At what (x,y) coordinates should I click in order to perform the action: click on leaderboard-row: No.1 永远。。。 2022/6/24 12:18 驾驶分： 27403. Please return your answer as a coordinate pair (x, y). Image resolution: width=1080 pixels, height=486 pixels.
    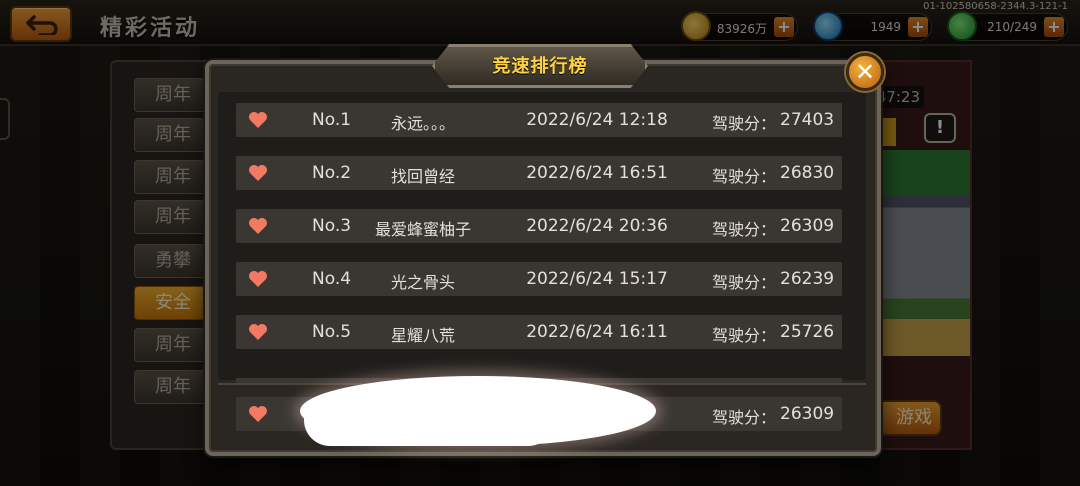
    Looking at the image, I should click on (539, 120).